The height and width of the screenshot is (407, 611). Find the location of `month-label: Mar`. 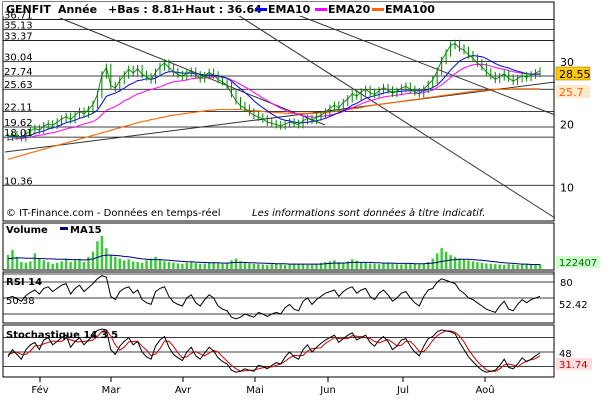

month-label: Mar is located at coordinates (112, 390).